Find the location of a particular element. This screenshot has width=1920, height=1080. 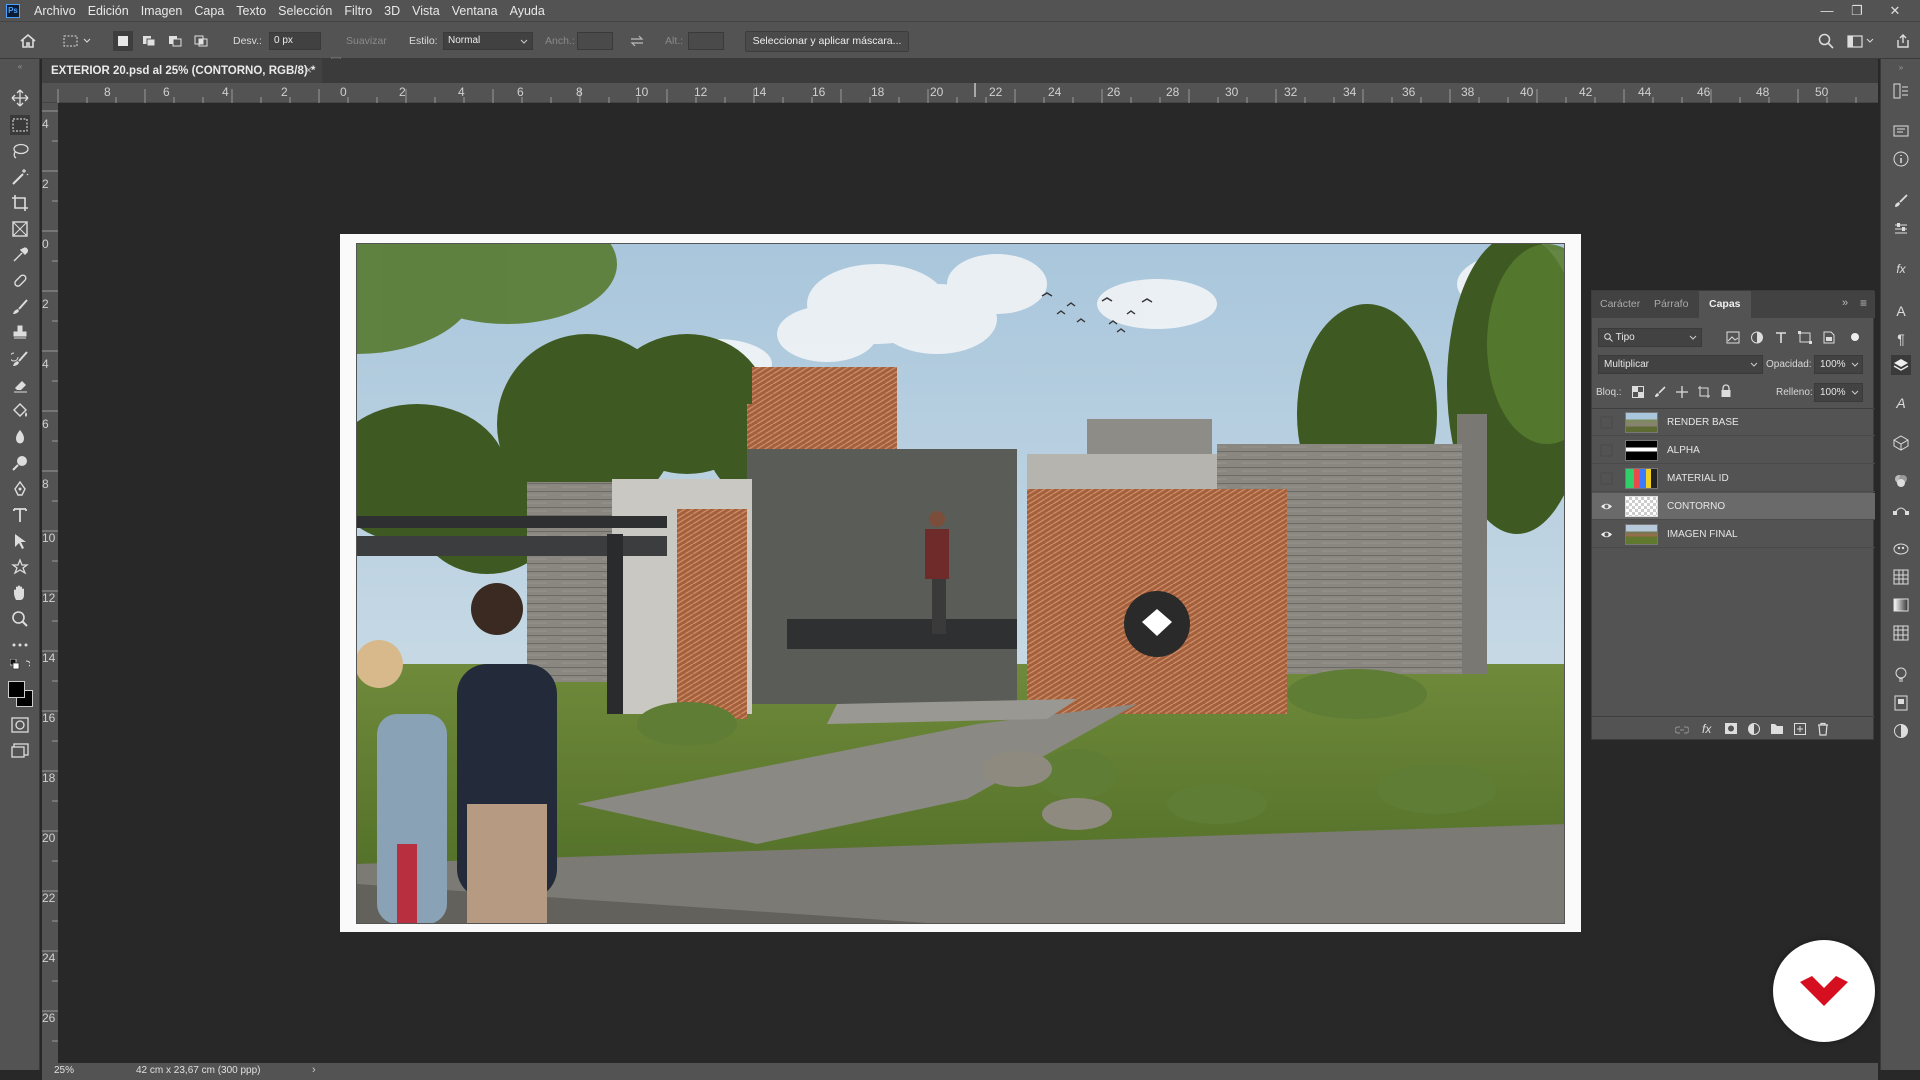

feather-input: 0 px is located at coordinates (295, 41).